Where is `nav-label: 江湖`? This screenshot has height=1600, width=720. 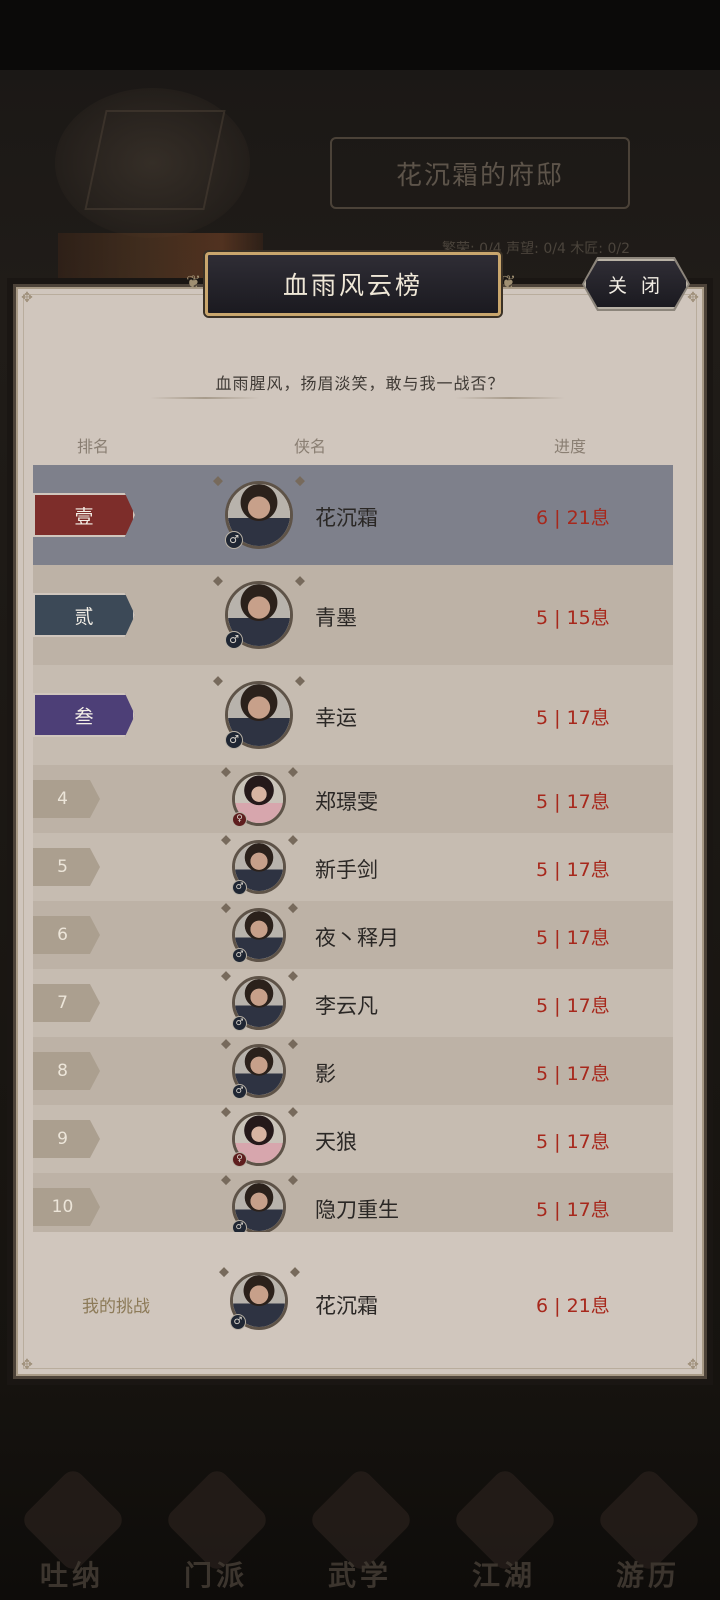 nav-label: 江湖 is located at coordinates (503, 1575).